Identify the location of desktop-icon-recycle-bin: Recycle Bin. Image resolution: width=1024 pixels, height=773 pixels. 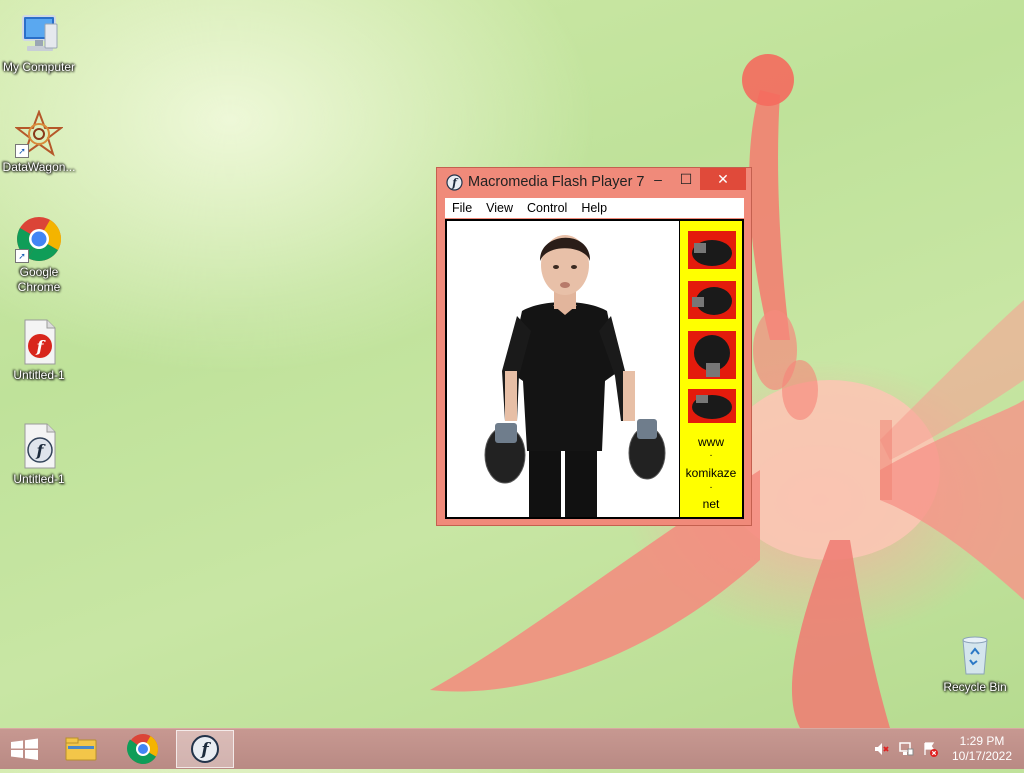
(975, 662).